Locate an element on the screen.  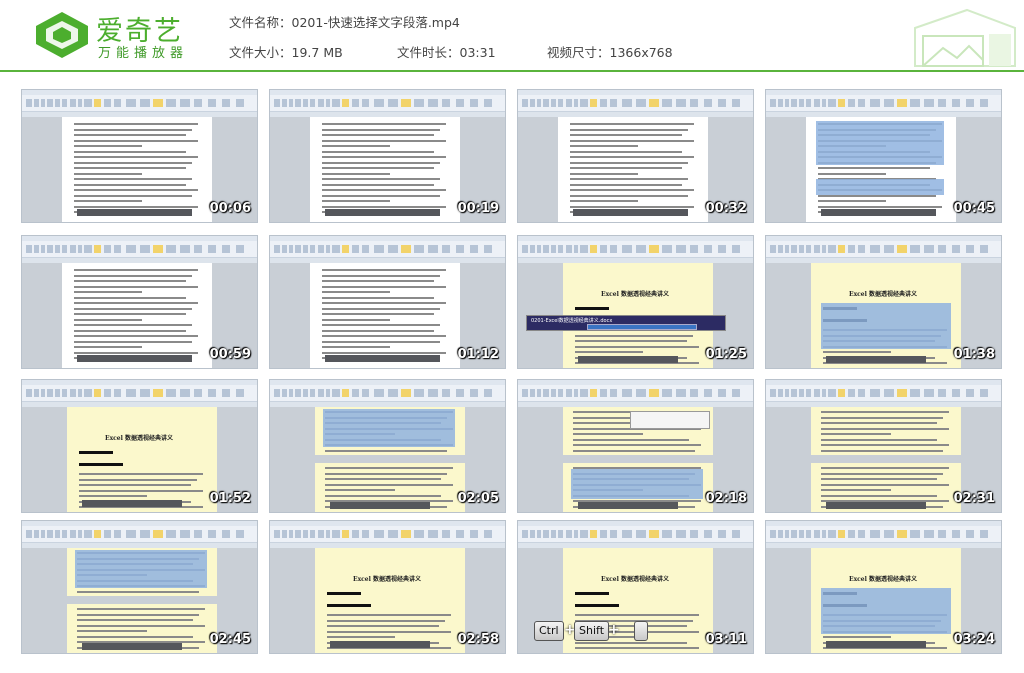
heading-line is located at coordinates (592, 308).